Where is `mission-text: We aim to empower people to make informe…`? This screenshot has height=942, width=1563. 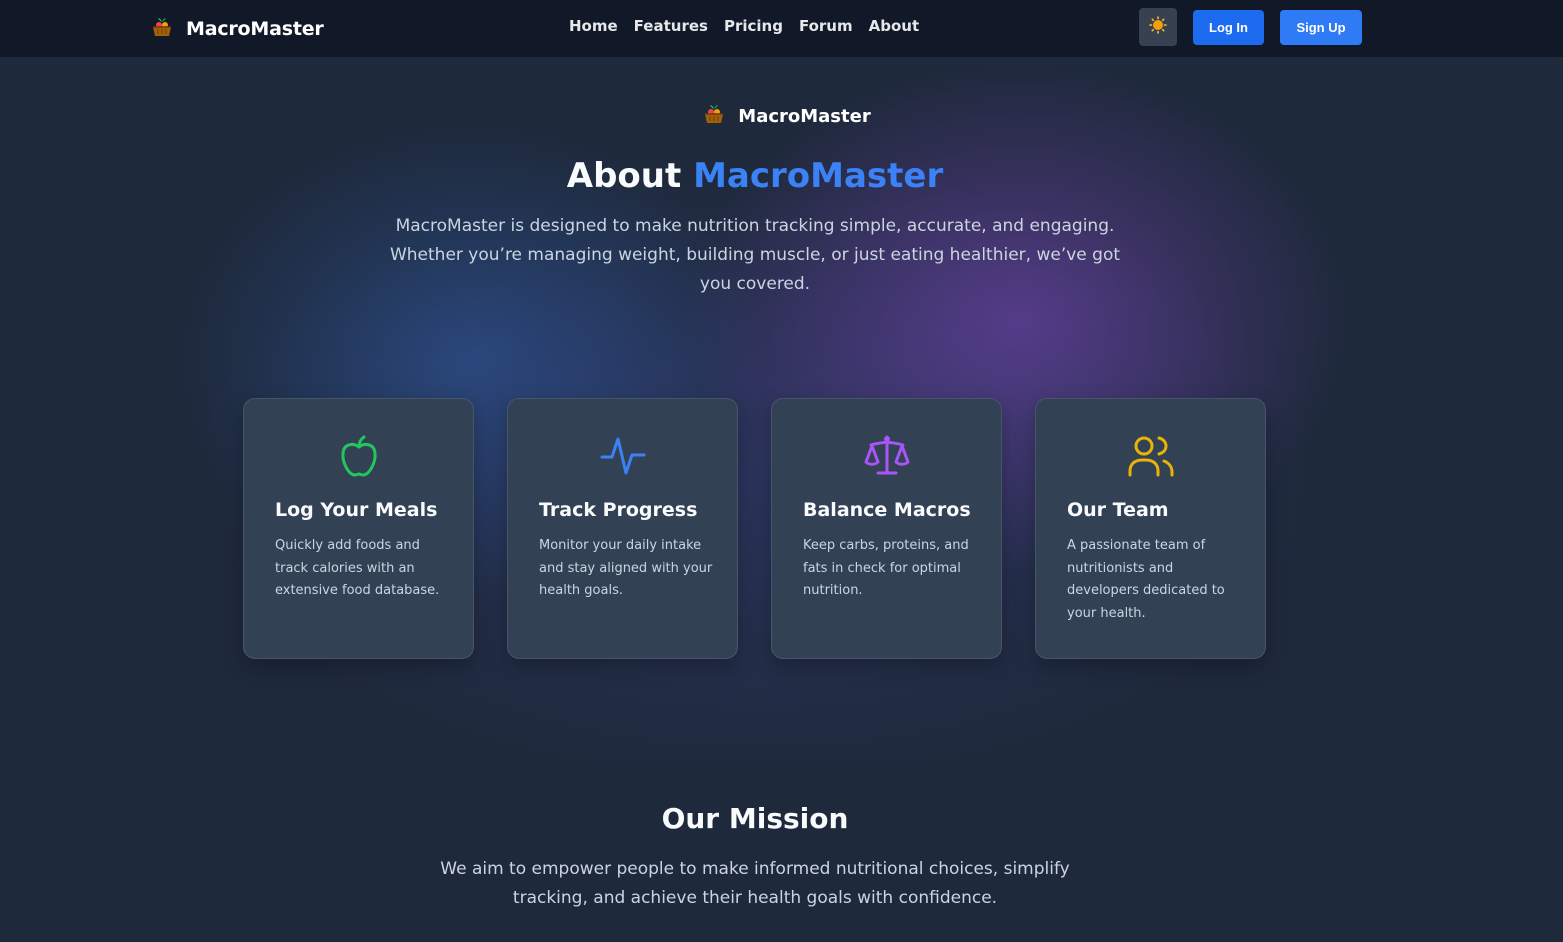 mission-text: We aim to empower people to make informe… is located at coordinates (755, 883).